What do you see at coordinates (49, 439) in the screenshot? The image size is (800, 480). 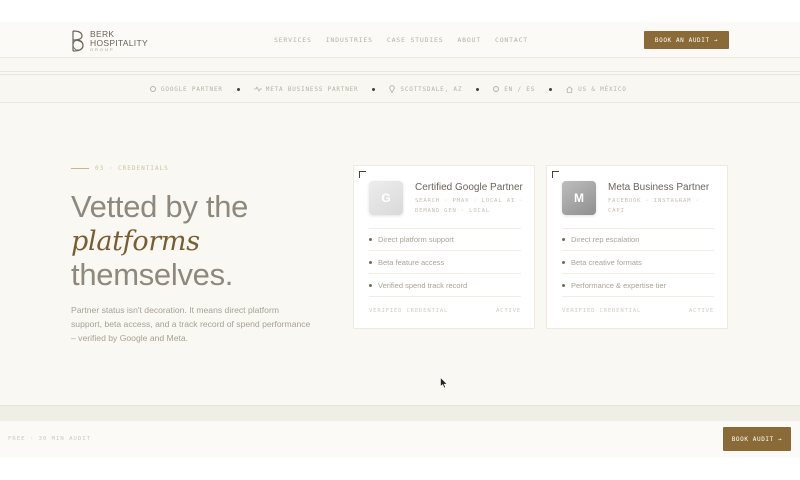 I see `footer-note: FREE · 30 MIN AUDIT` at bounding box center [49, 439].